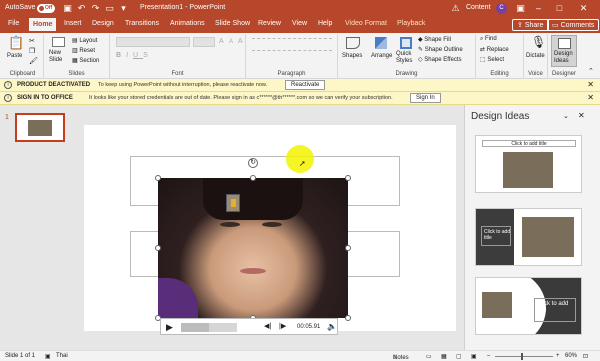 The image size is (600, 361). Describe the element at coordinates (535, 56) in the screenshot. I see `dictate-button: Dictate` at that location.